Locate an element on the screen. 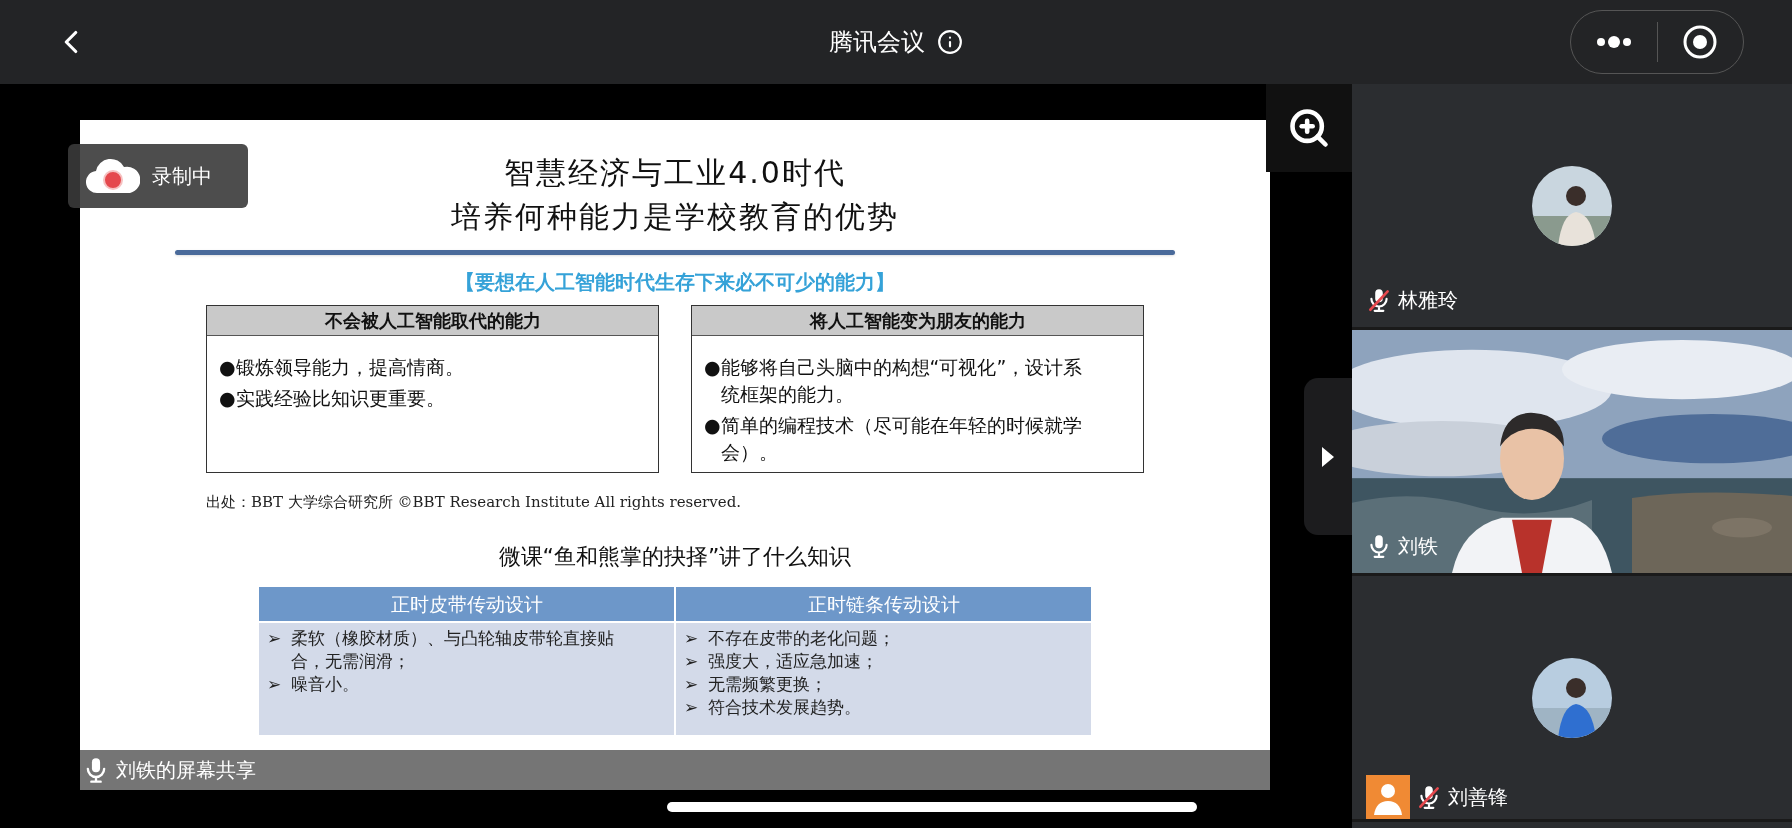 This screenshot has height=828, width=1792. participant-name: 刘善锋 is located at coordinates (1478, 797).